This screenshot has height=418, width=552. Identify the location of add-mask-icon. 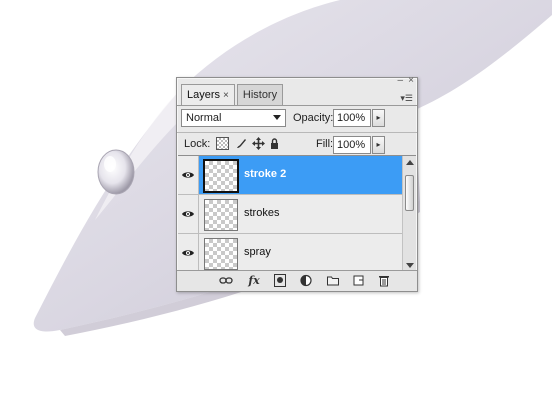
(280, 280).